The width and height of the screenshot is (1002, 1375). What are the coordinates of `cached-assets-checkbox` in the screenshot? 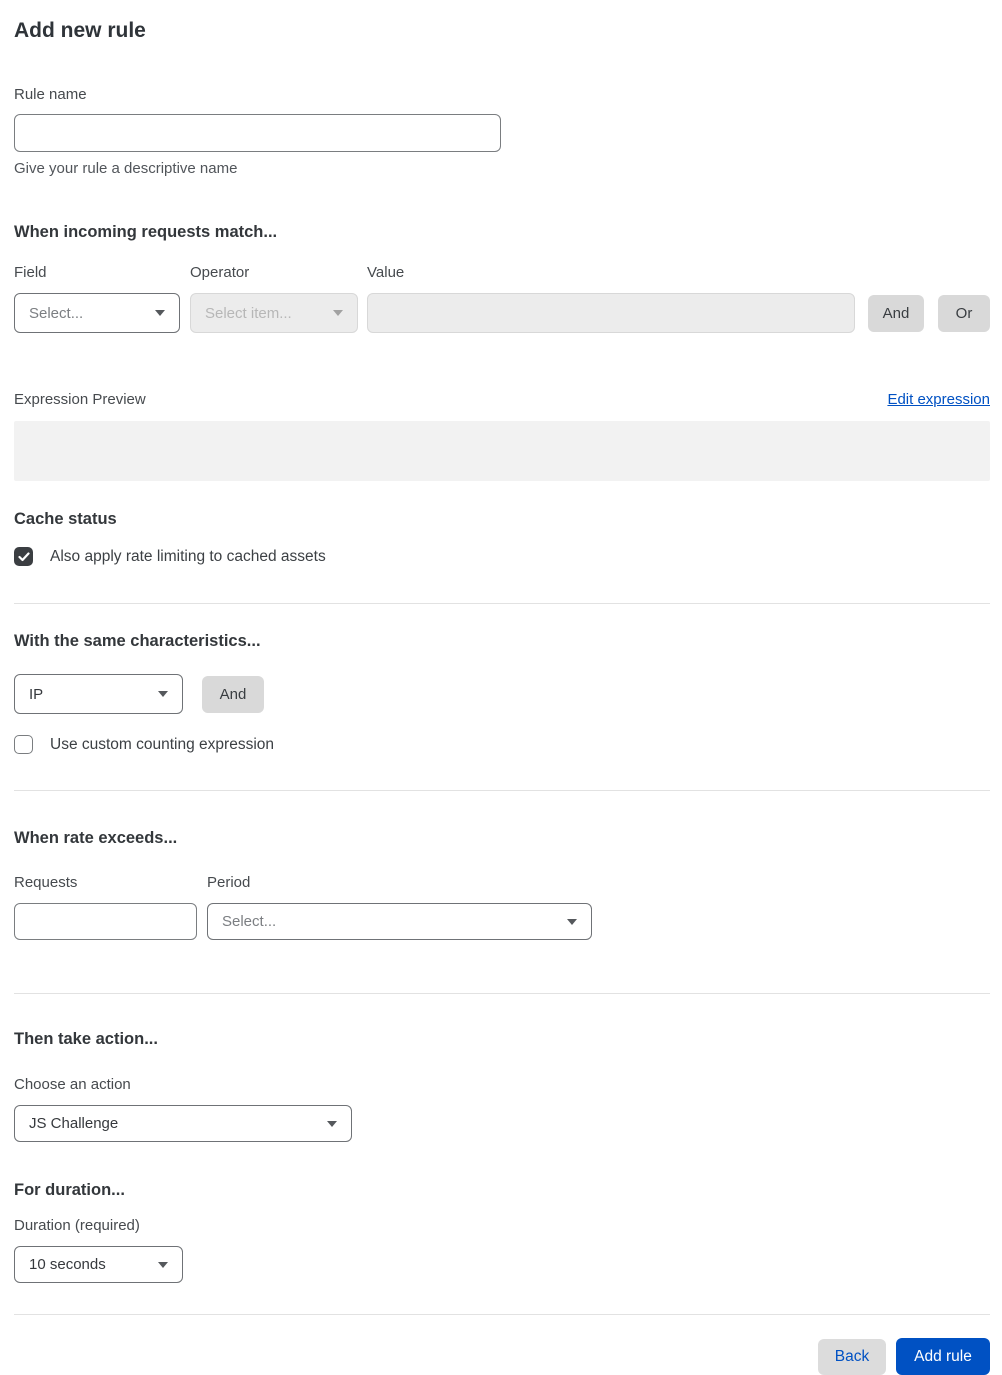 It's located at (23, 556).